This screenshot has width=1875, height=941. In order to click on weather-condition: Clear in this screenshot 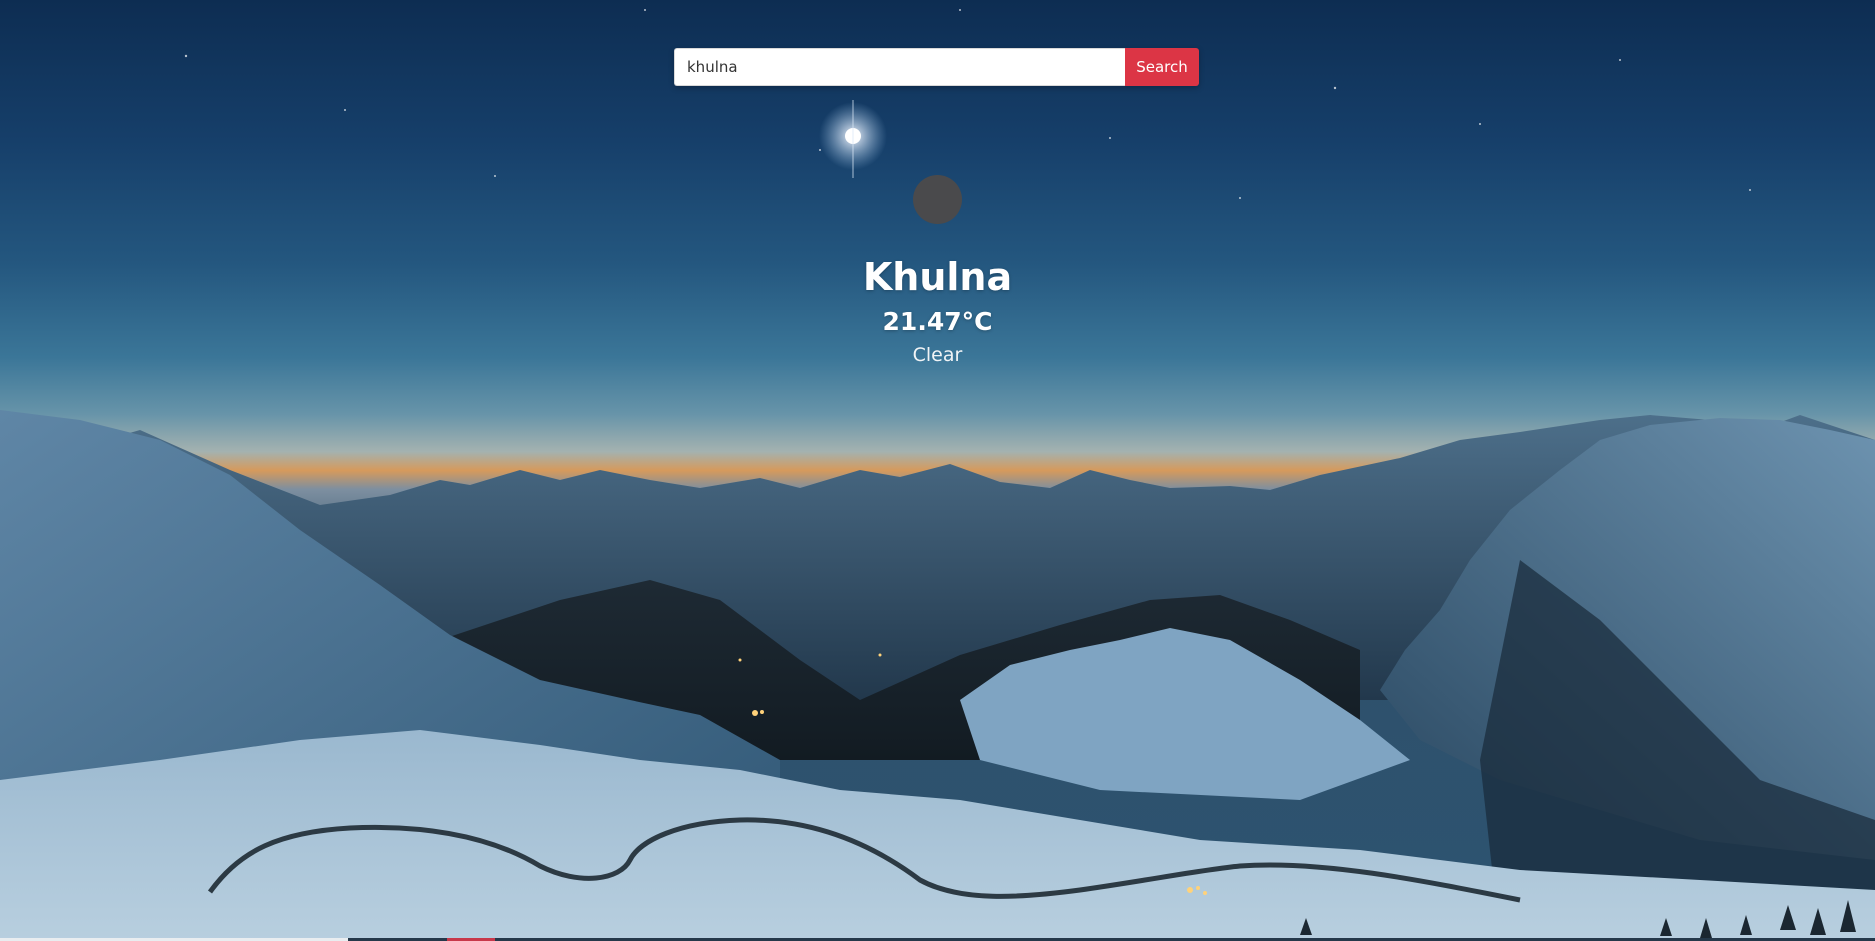, I will do `click(937, 355)`.